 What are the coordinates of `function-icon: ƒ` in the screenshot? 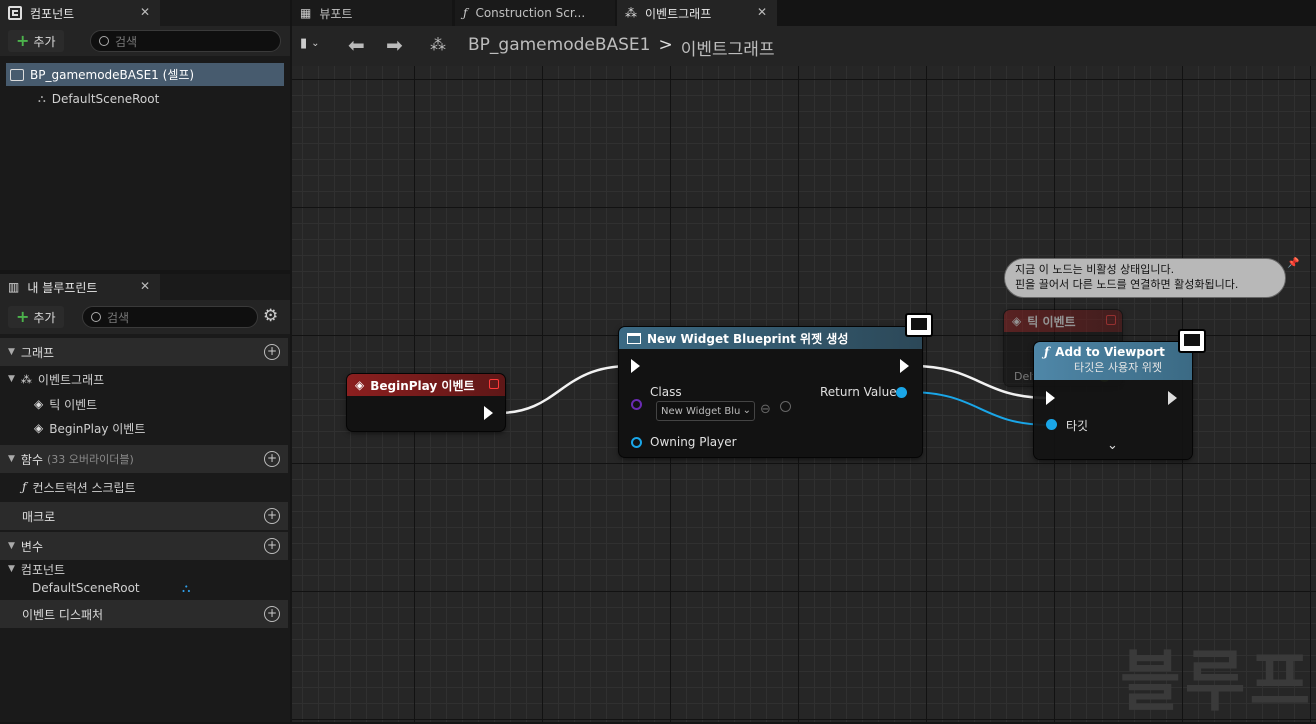 It's located at (1047, 352).